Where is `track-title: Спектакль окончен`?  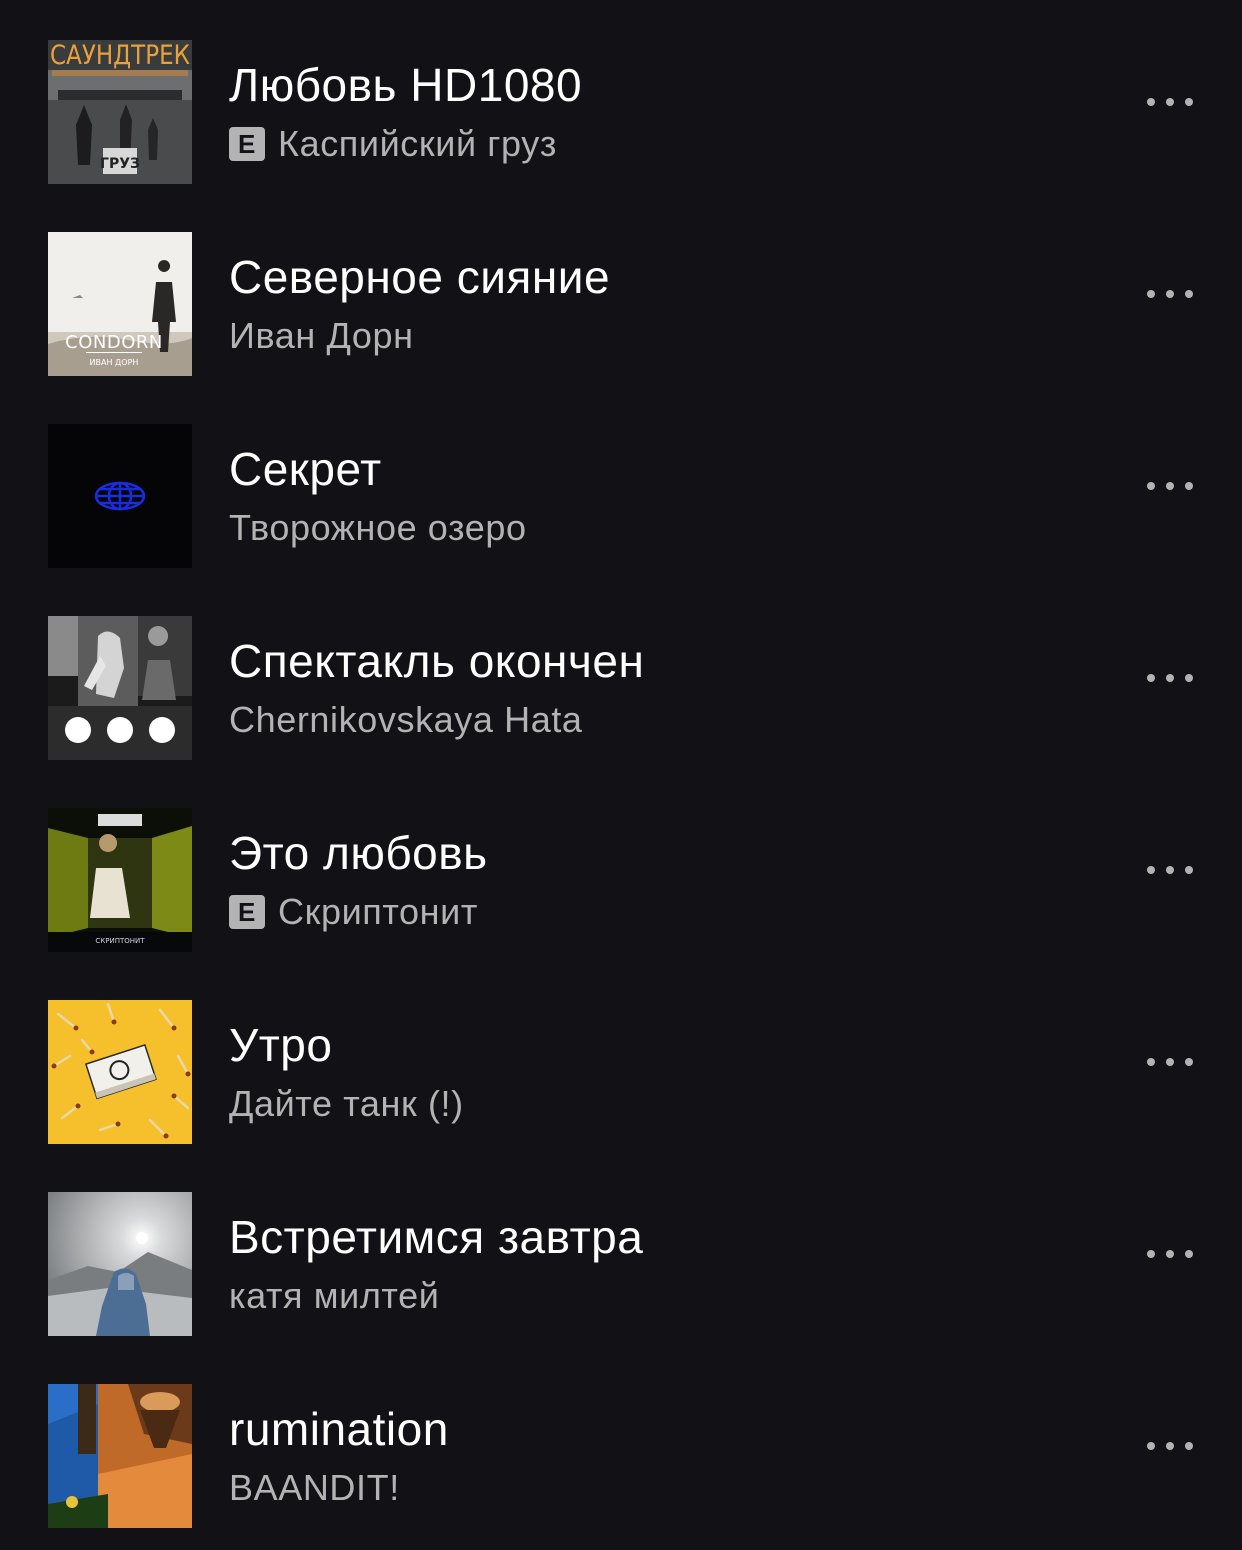 track-title: Спектакль окончен is located at coordinates (659, 661).